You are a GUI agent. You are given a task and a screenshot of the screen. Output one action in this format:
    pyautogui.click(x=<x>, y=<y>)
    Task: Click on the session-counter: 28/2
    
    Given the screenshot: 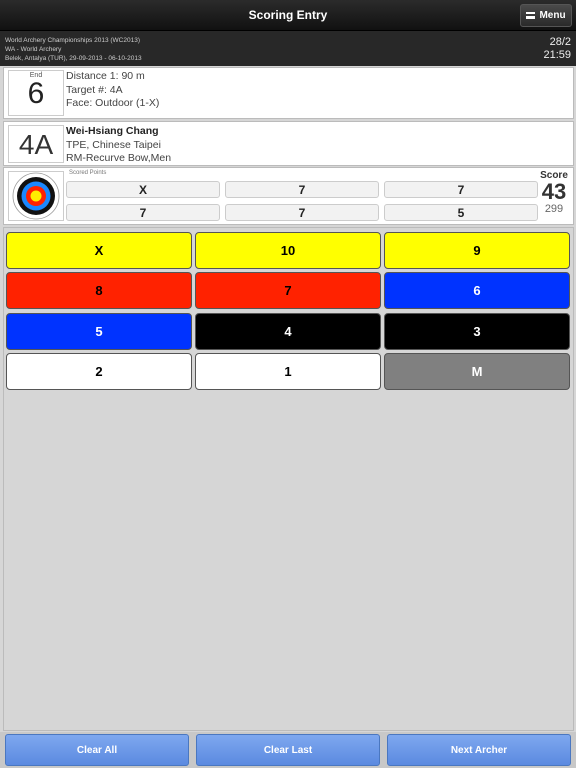 What is the action you would take?
    pyautogui.click(x=560, y=42)
    